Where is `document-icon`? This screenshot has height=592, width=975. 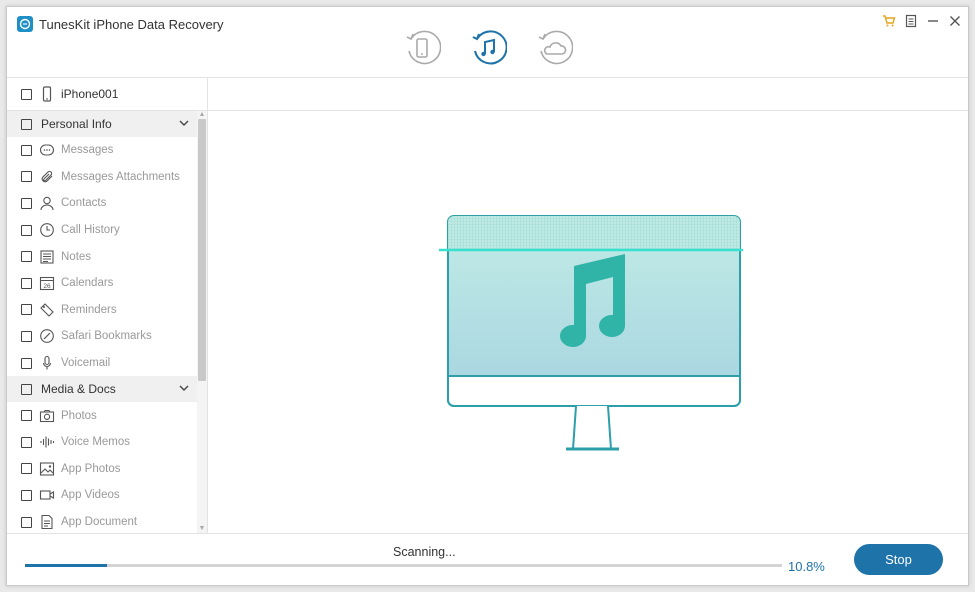 document-icon is located at coordinates (47, 522).